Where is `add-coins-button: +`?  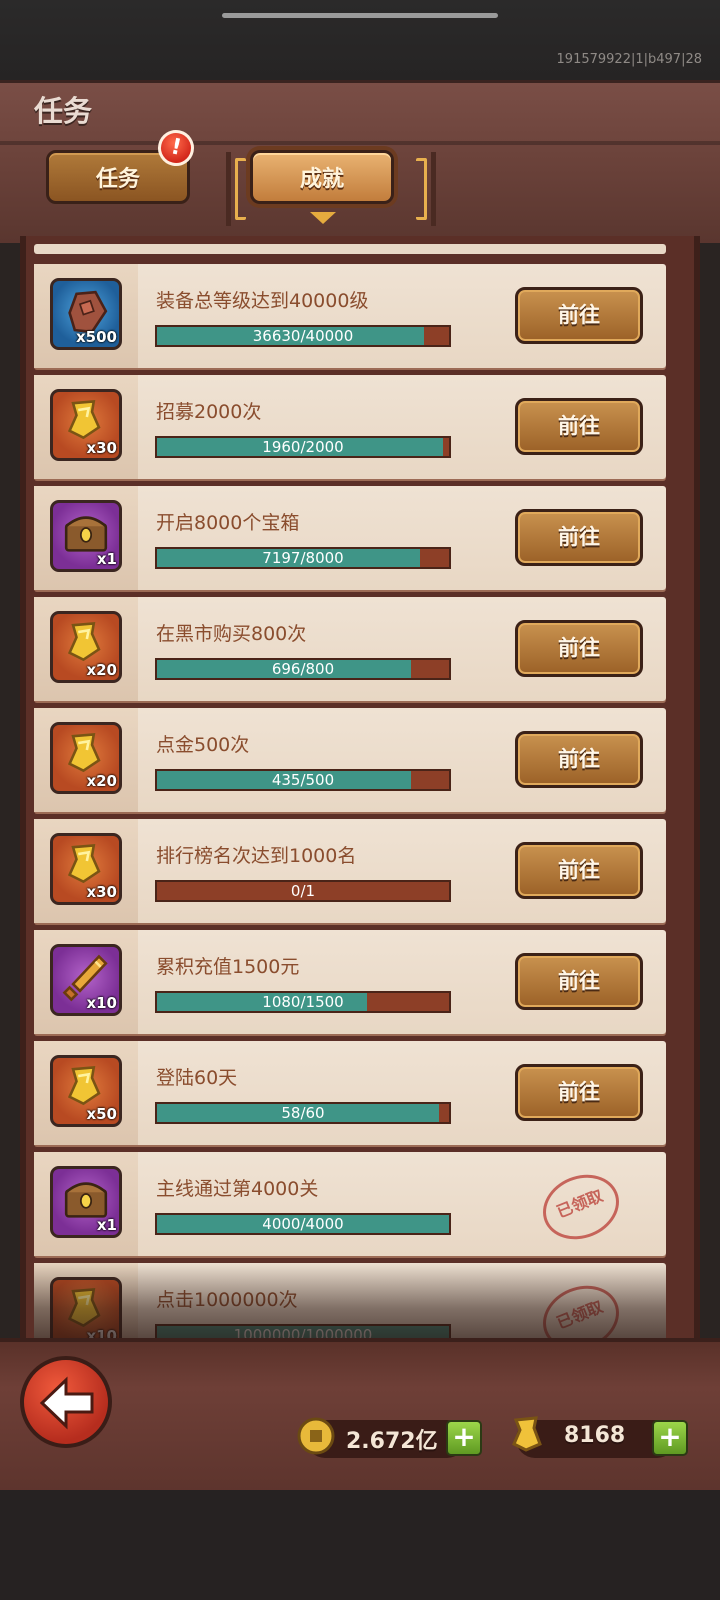
add-coins-button: + is located at coordinates (464, 1438).